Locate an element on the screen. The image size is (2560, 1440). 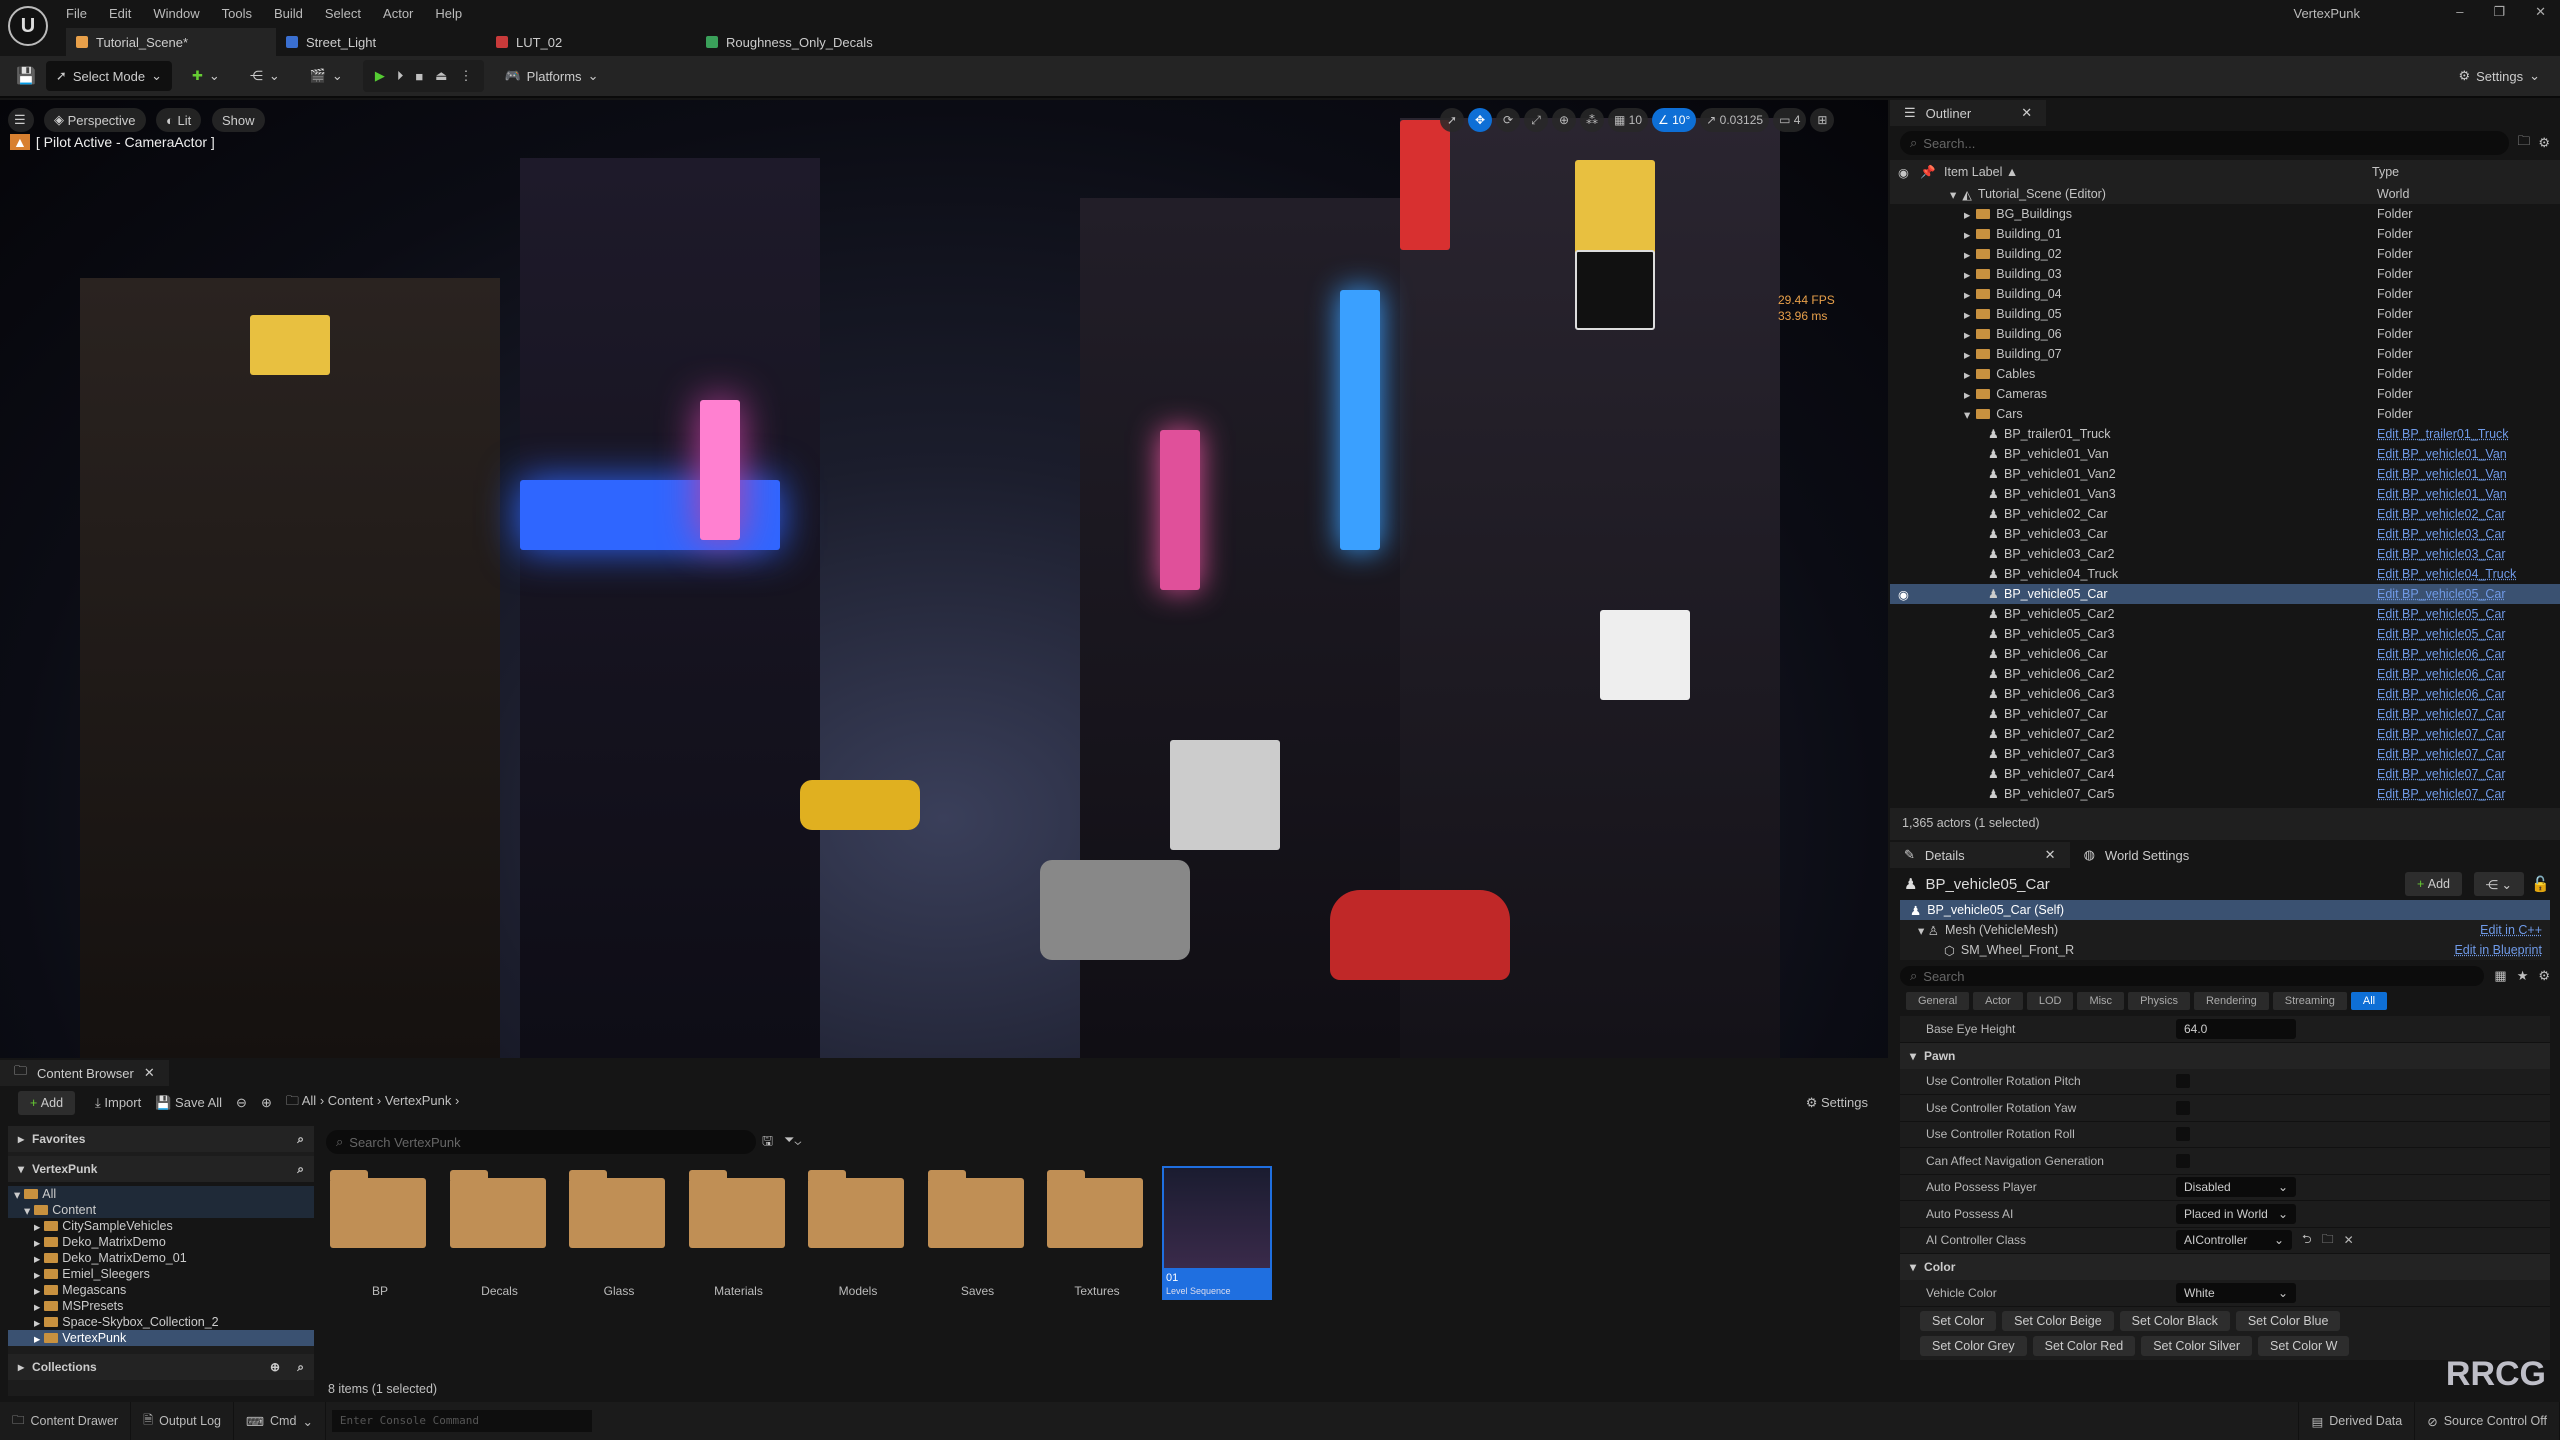
component-self: ♟ BP_vehicle05_Car (Self) is located at coordinates (2225, 910).